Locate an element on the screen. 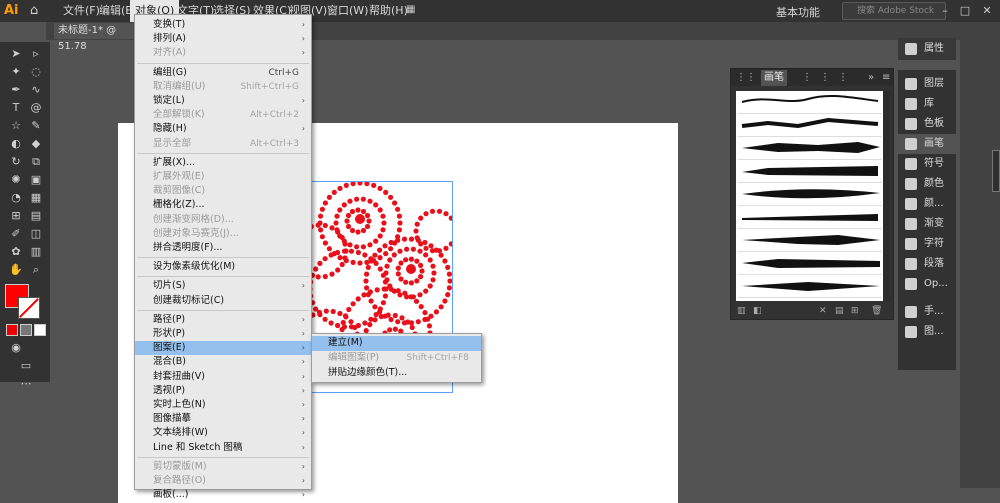 The height and width of the screenshot is (503, 1000). lasso-tool-icon: ◌ is located at coordinates (36, 72).